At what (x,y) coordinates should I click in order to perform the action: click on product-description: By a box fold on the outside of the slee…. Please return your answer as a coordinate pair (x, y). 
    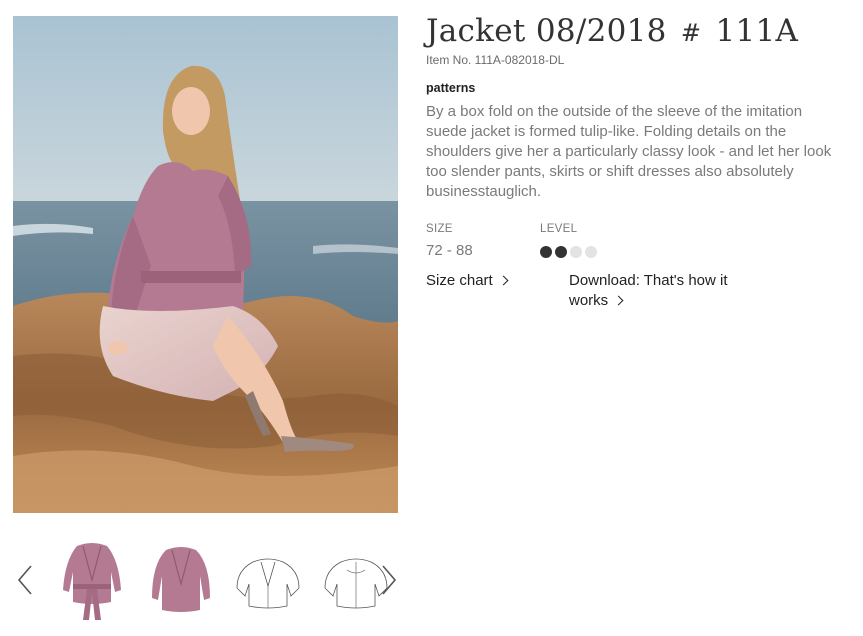
    Looking at the image, I should click on (629, 151).